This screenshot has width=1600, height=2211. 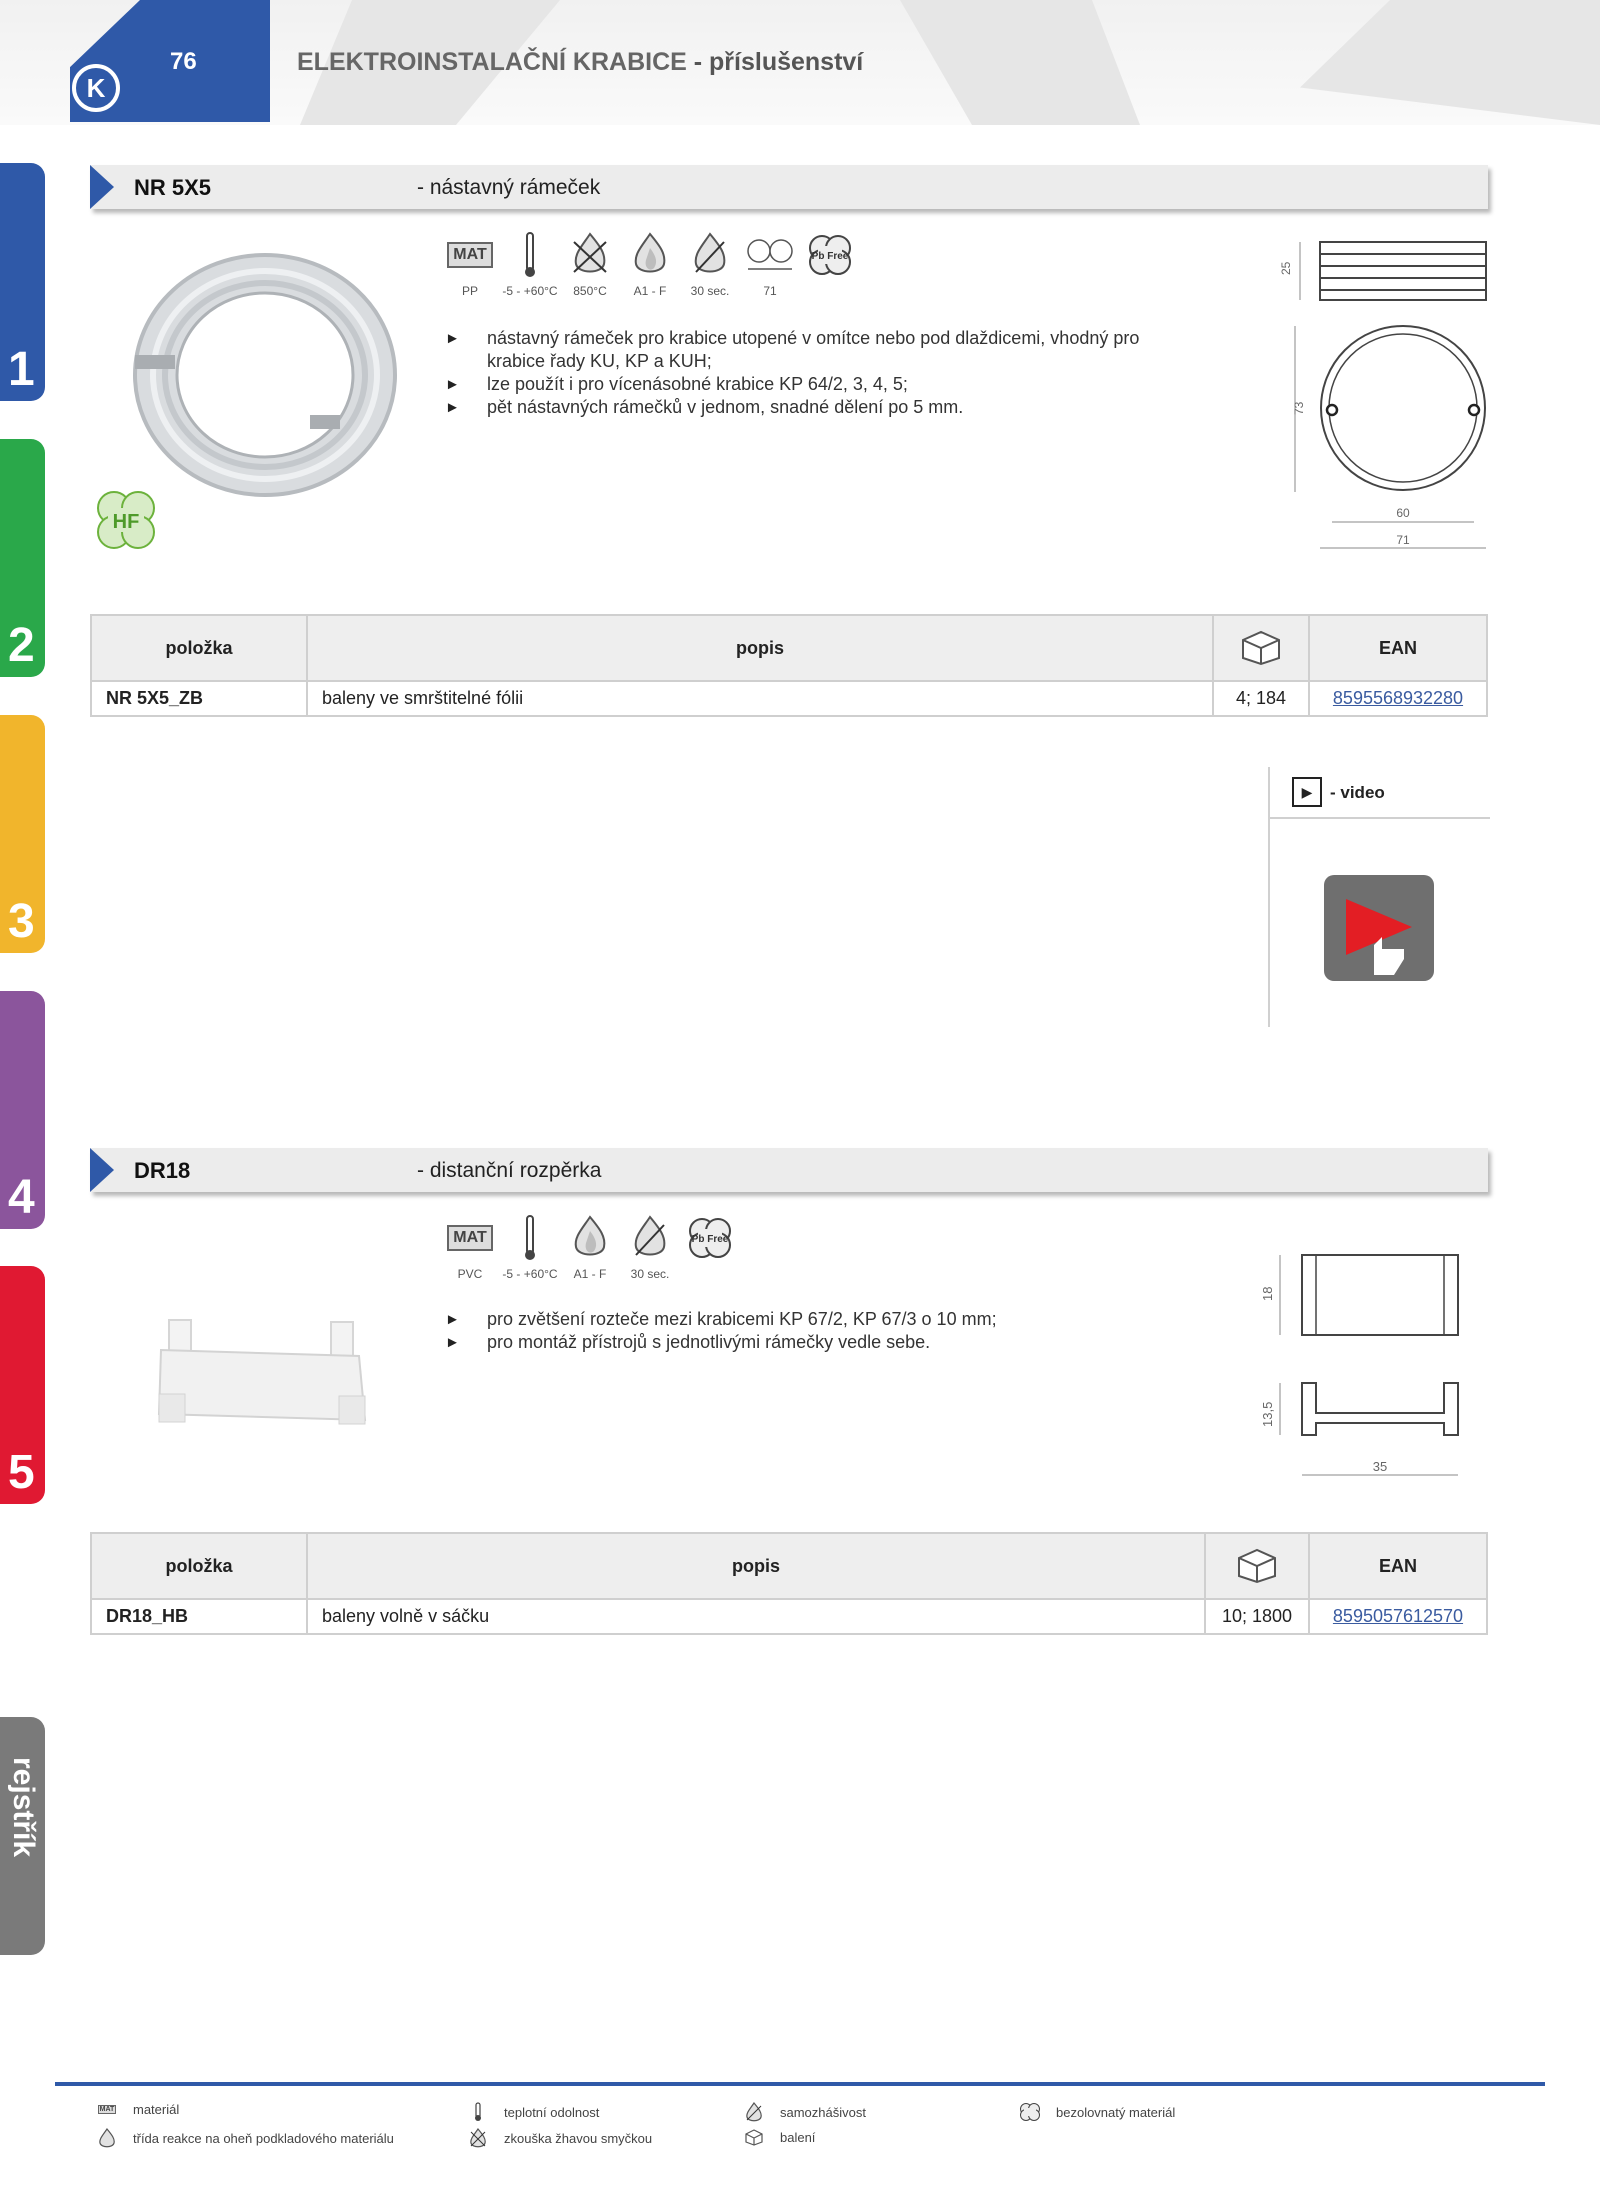 I want to click on cell-item-code: DR18_HB, so click(x=199, y=1616).